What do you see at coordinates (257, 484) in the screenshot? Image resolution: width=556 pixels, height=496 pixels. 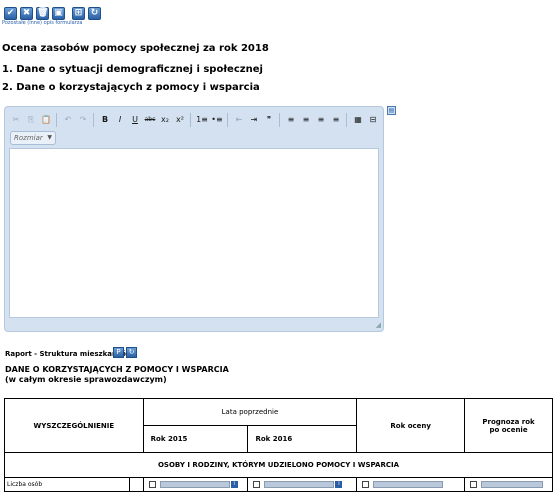 I see `checkbox-2016` at bounding box center [257, 484].